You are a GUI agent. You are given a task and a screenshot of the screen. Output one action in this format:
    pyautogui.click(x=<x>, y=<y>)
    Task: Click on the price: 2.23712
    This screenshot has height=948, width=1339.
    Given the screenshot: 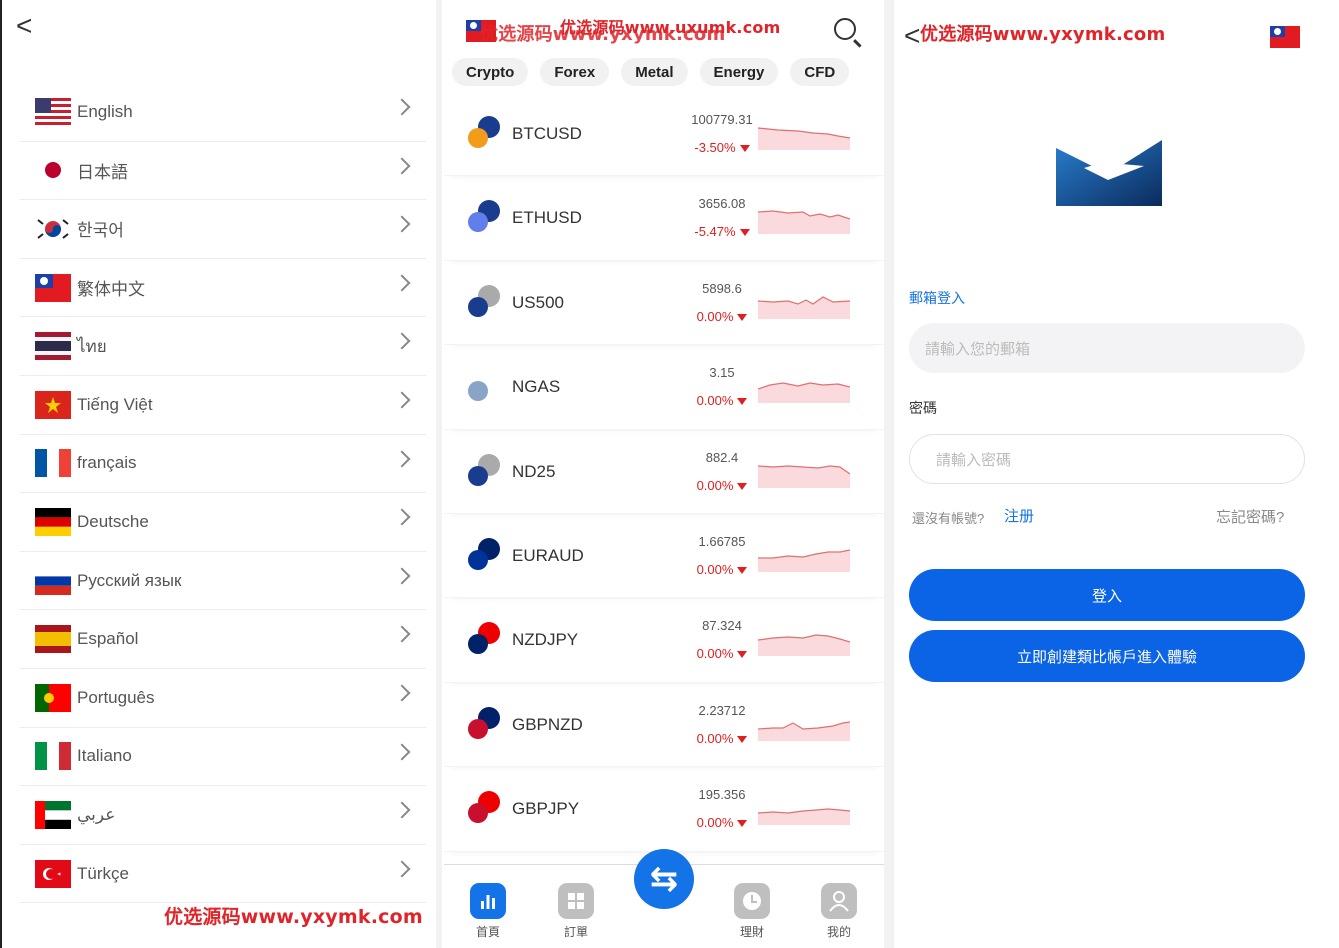 What is the action you would take?
    pyautogui.click(x=722, y=710)
    